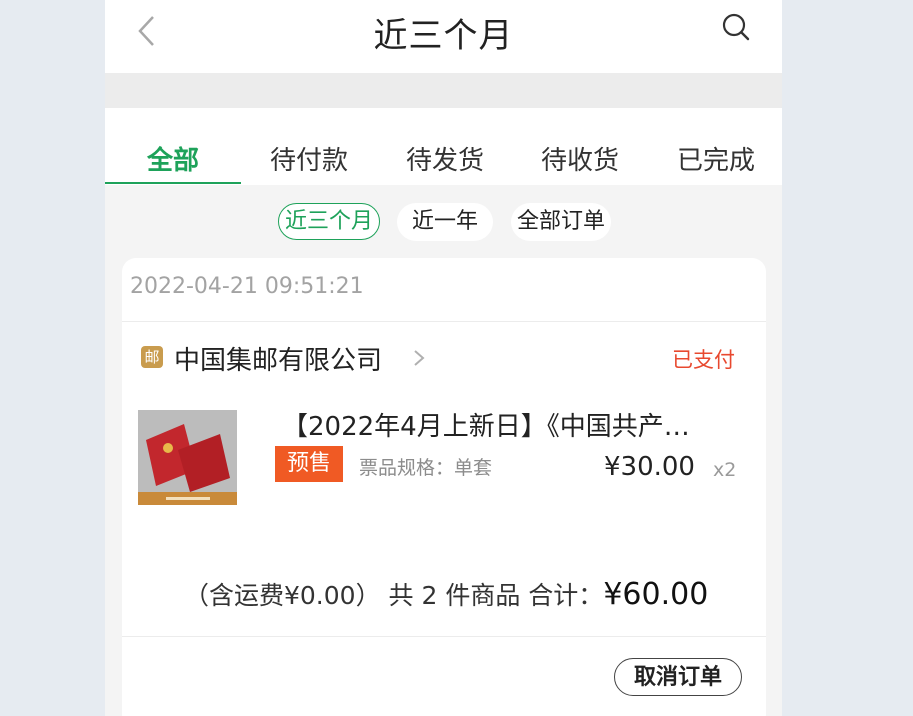 The width and height of the screenshot is (913, 716). I want to click on presale-badge: 预售, so click(309, 464).